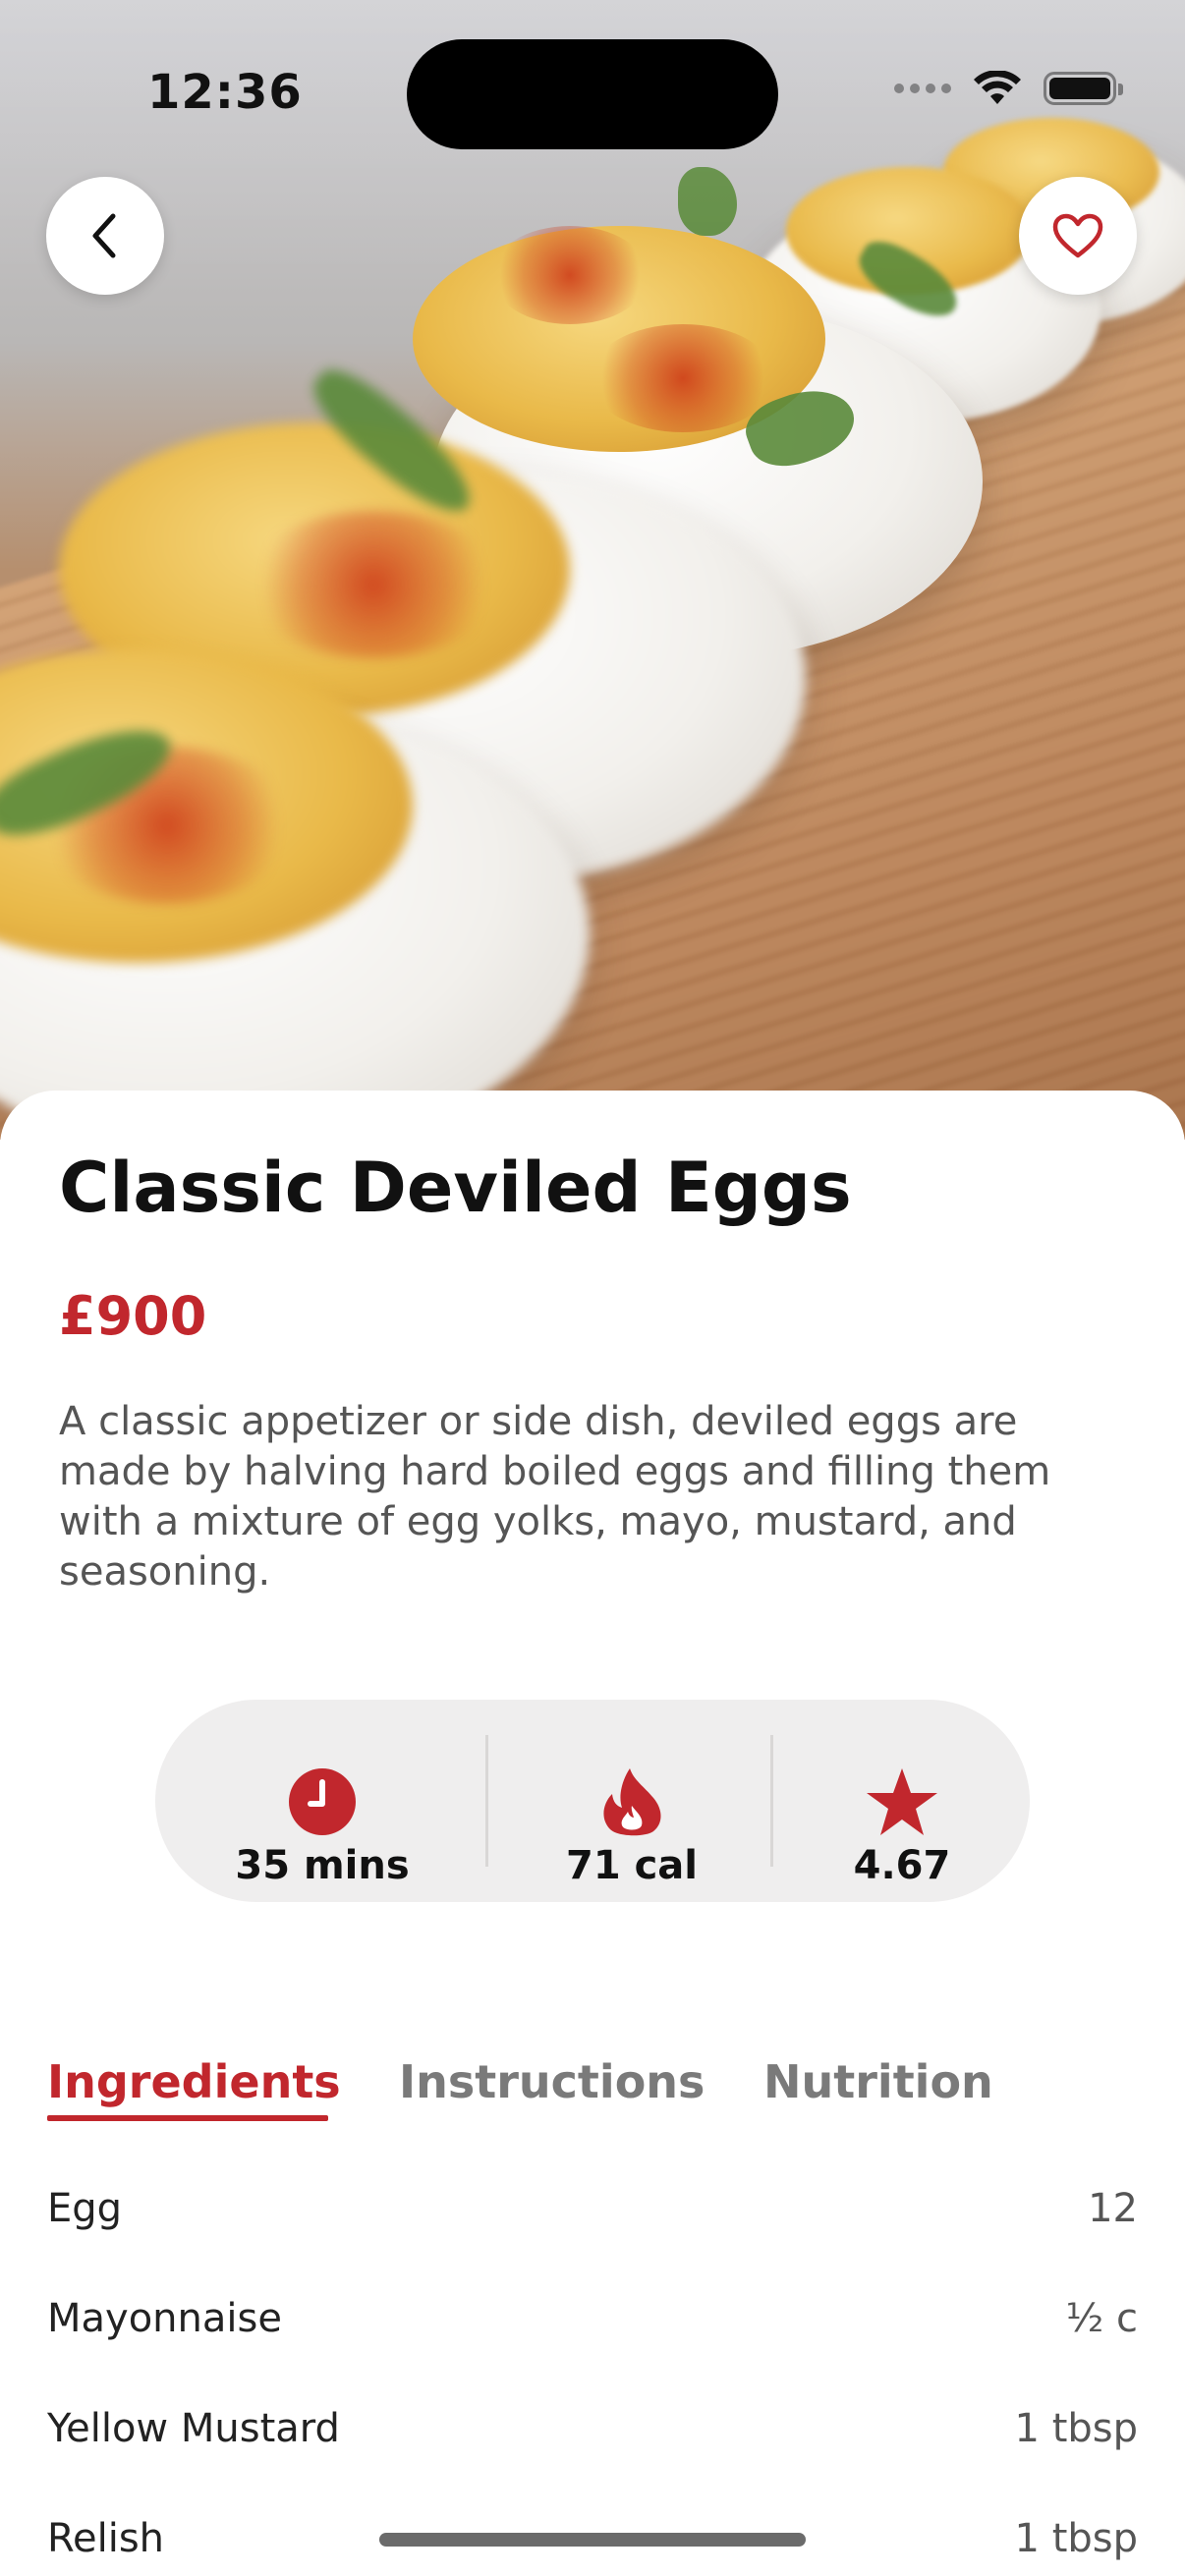 This screenshot has width=1185, height=2576. Describe the element at coordinates (592, 2318) in the screenshot. I see `ingredient-row: Mayonnaise ½ c` at that location.